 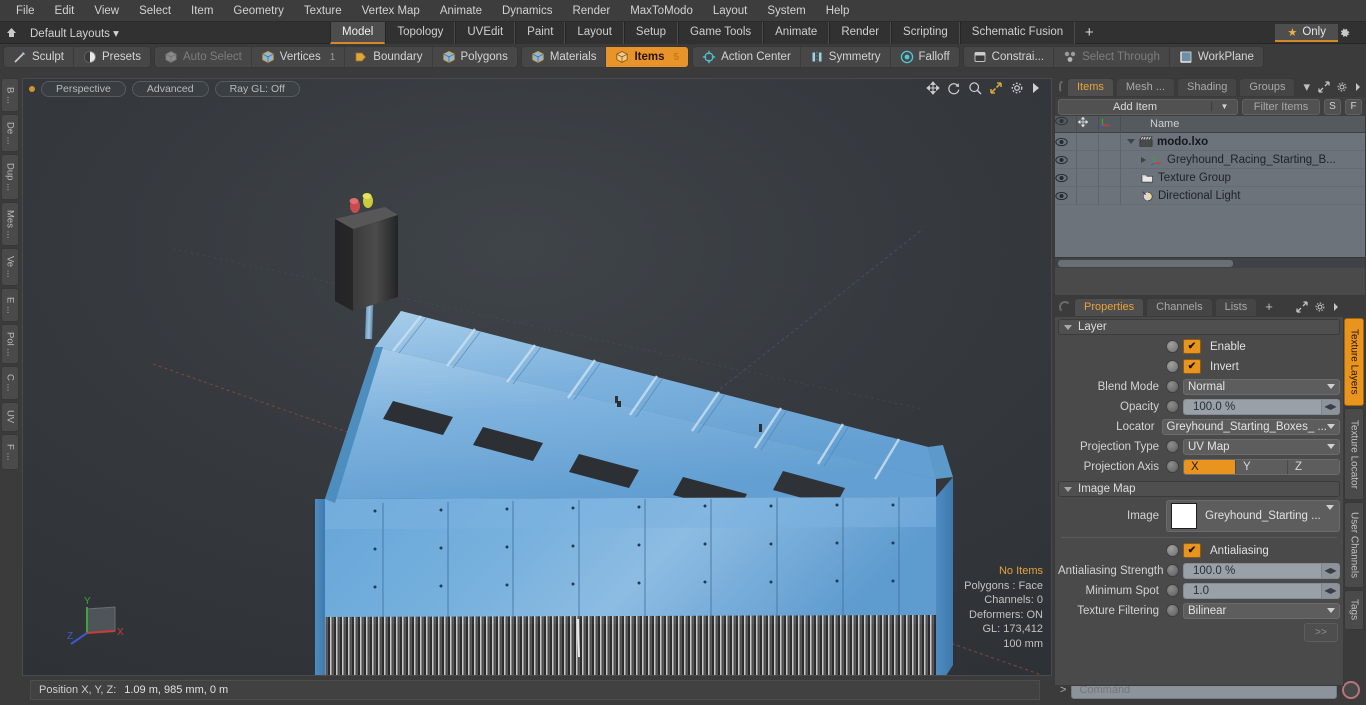 I want to click on invert-checkbox: ✔, so click(x=1192, y=366).